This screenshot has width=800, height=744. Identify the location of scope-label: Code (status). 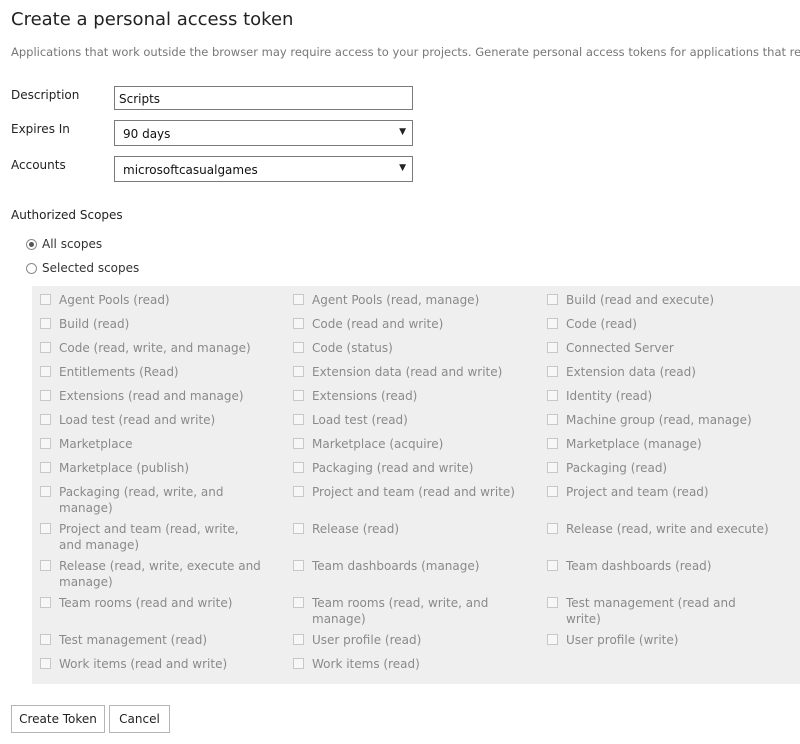
(352, 348).